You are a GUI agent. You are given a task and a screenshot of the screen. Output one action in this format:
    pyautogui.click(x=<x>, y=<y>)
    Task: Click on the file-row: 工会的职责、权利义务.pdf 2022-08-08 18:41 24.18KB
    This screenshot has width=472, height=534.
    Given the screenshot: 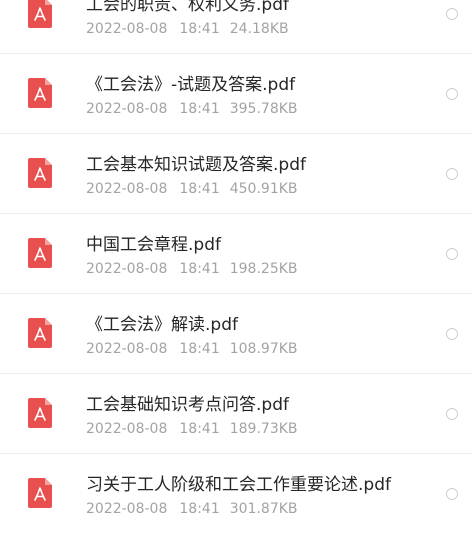 What is the action you would take?
    pyautogui.click(x=236, y=27)
    